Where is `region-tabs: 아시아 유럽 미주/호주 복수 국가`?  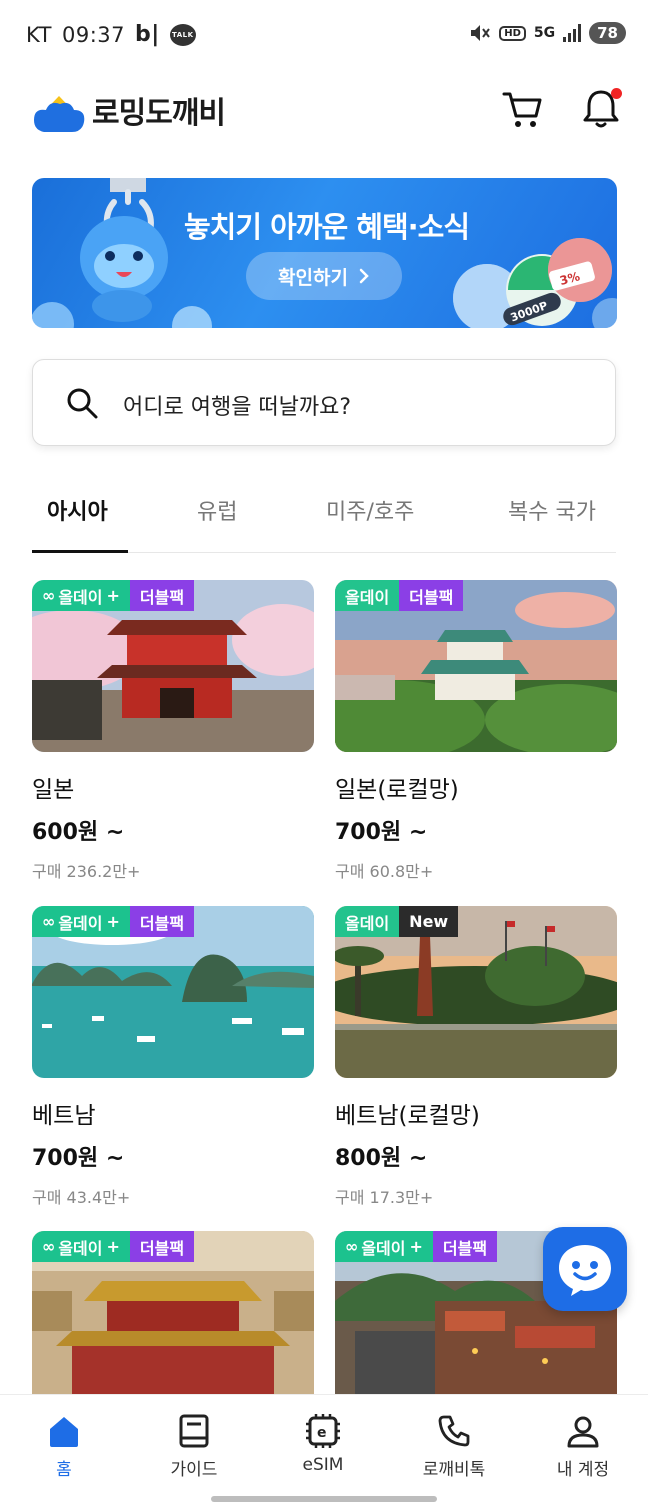 region-tabs: 아시아 유럽 미주/호주 복수 국가 is located at coordinates (324, 518).